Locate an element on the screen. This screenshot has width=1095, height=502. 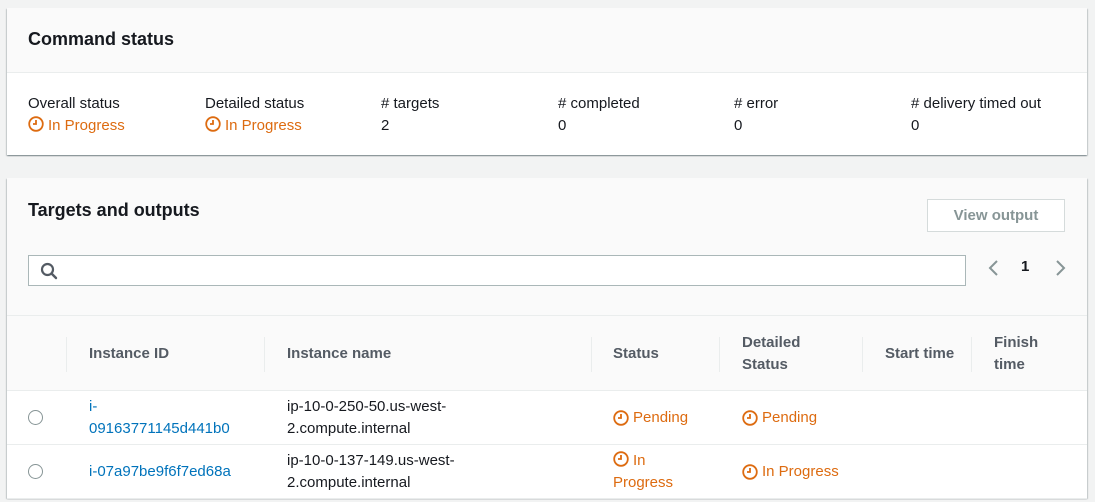
overall-status: Overall status In Progress is located at coordinates (76, 115).